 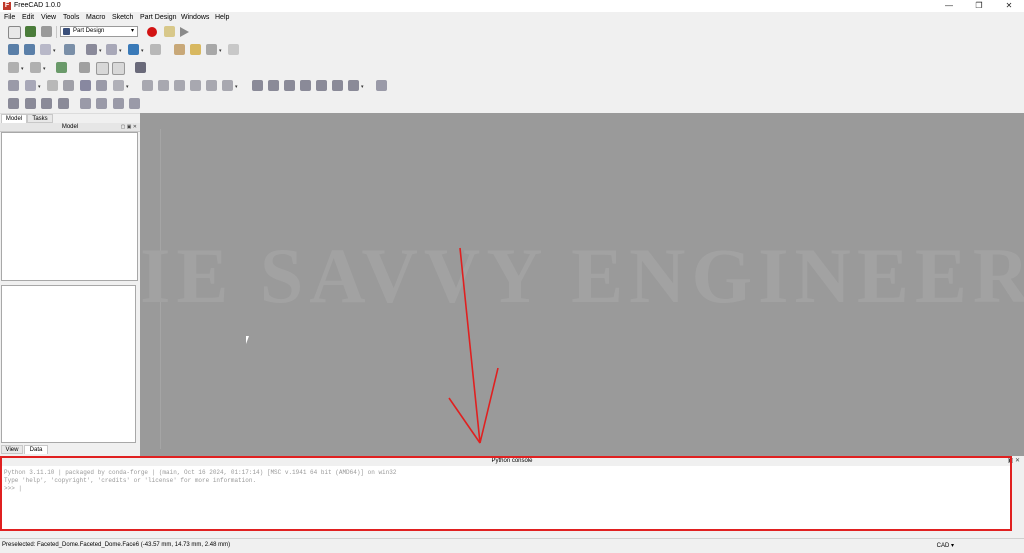 What do you see at coordinates (84, 67) in the screenshot?
I see `cut-icon` at bounding box center [84, 67].